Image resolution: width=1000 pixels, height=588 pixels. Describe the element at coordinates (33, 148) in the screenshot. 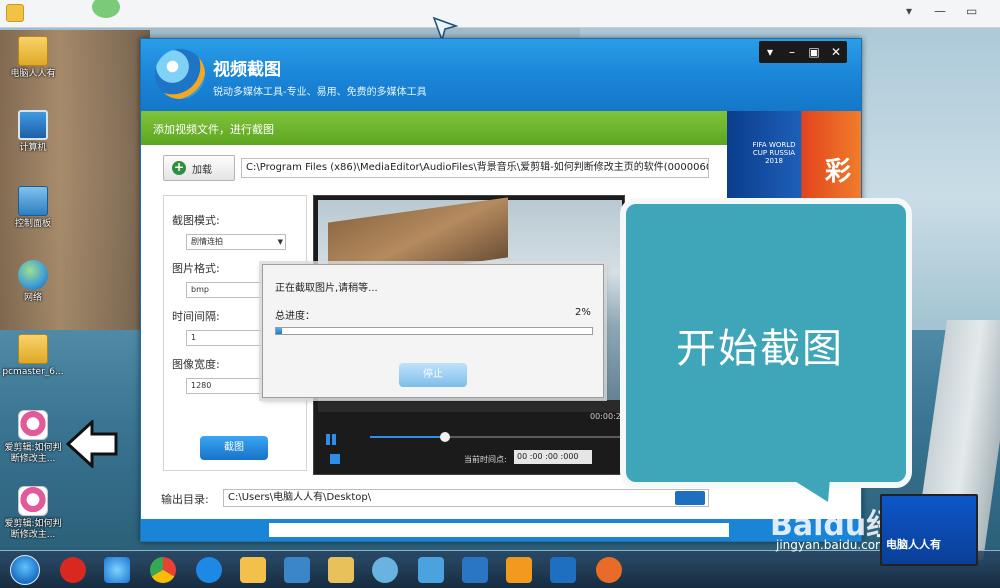

I see `desktop-icon-label: 计算机` at that location.